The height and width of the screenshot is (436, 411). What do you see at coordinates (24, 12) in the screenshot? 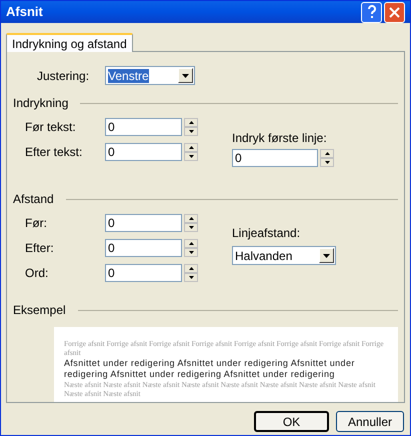
I see `window-title: Afsnit` at bounding box center [24, 12].